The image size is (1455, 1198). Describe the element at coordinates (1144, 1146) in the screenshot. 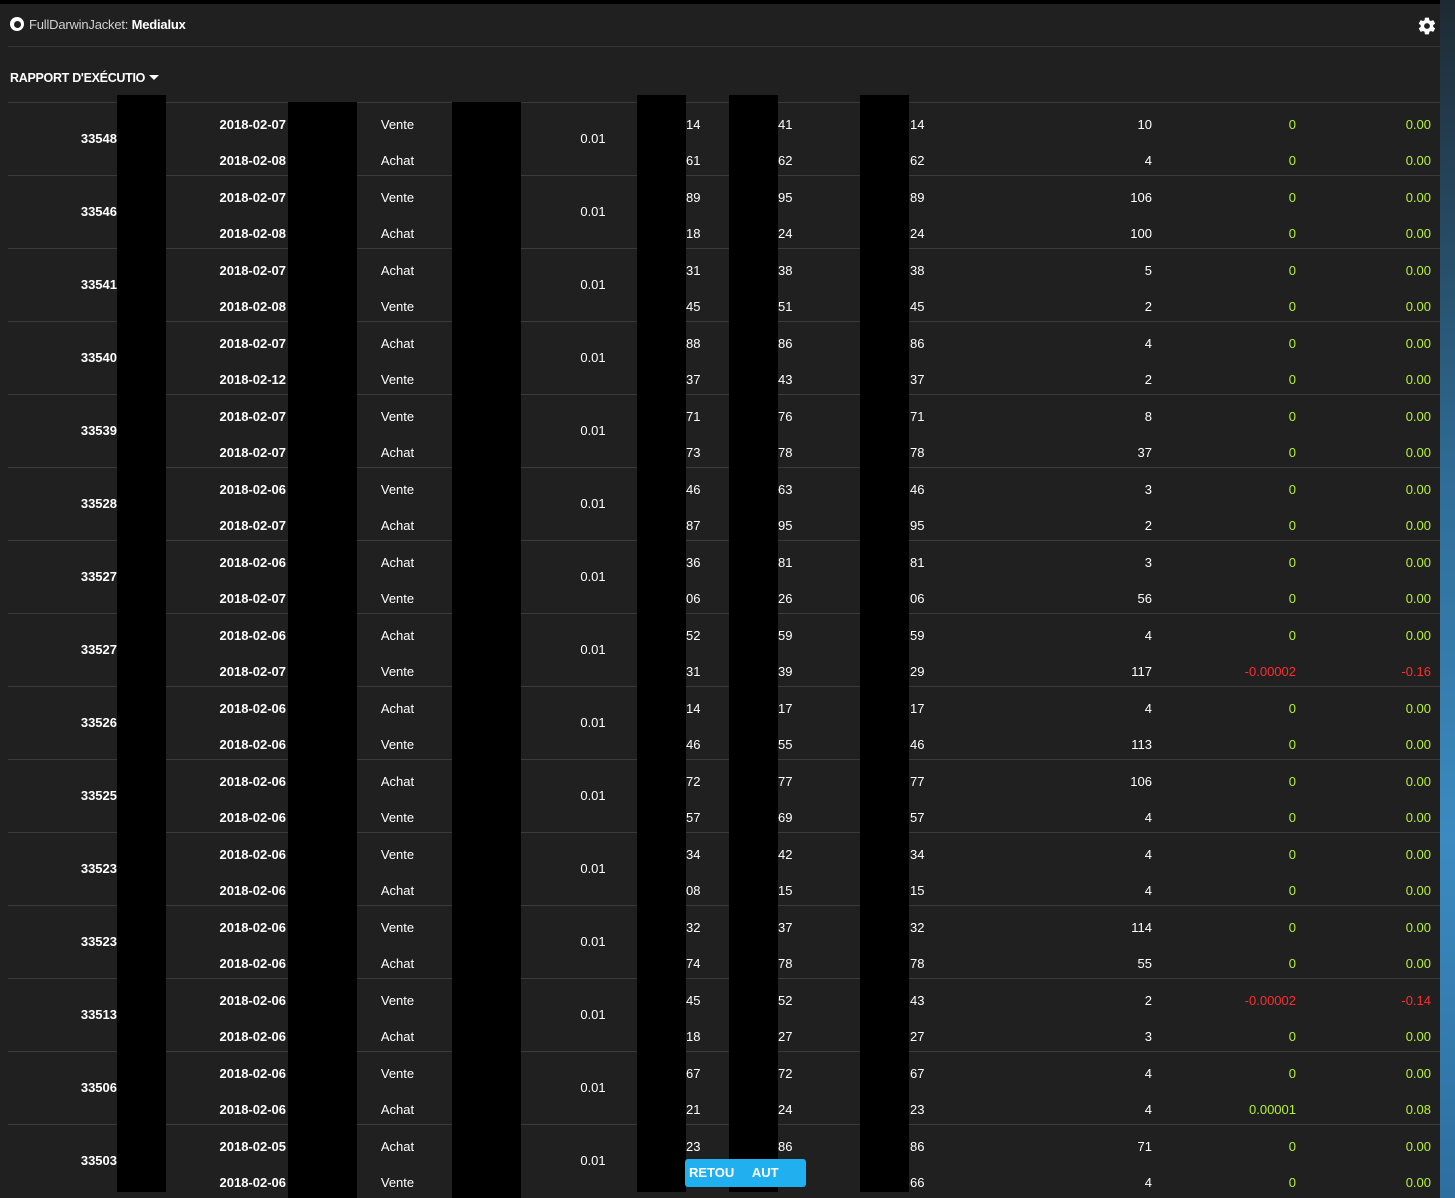

I see `quantity: 71` at that location.